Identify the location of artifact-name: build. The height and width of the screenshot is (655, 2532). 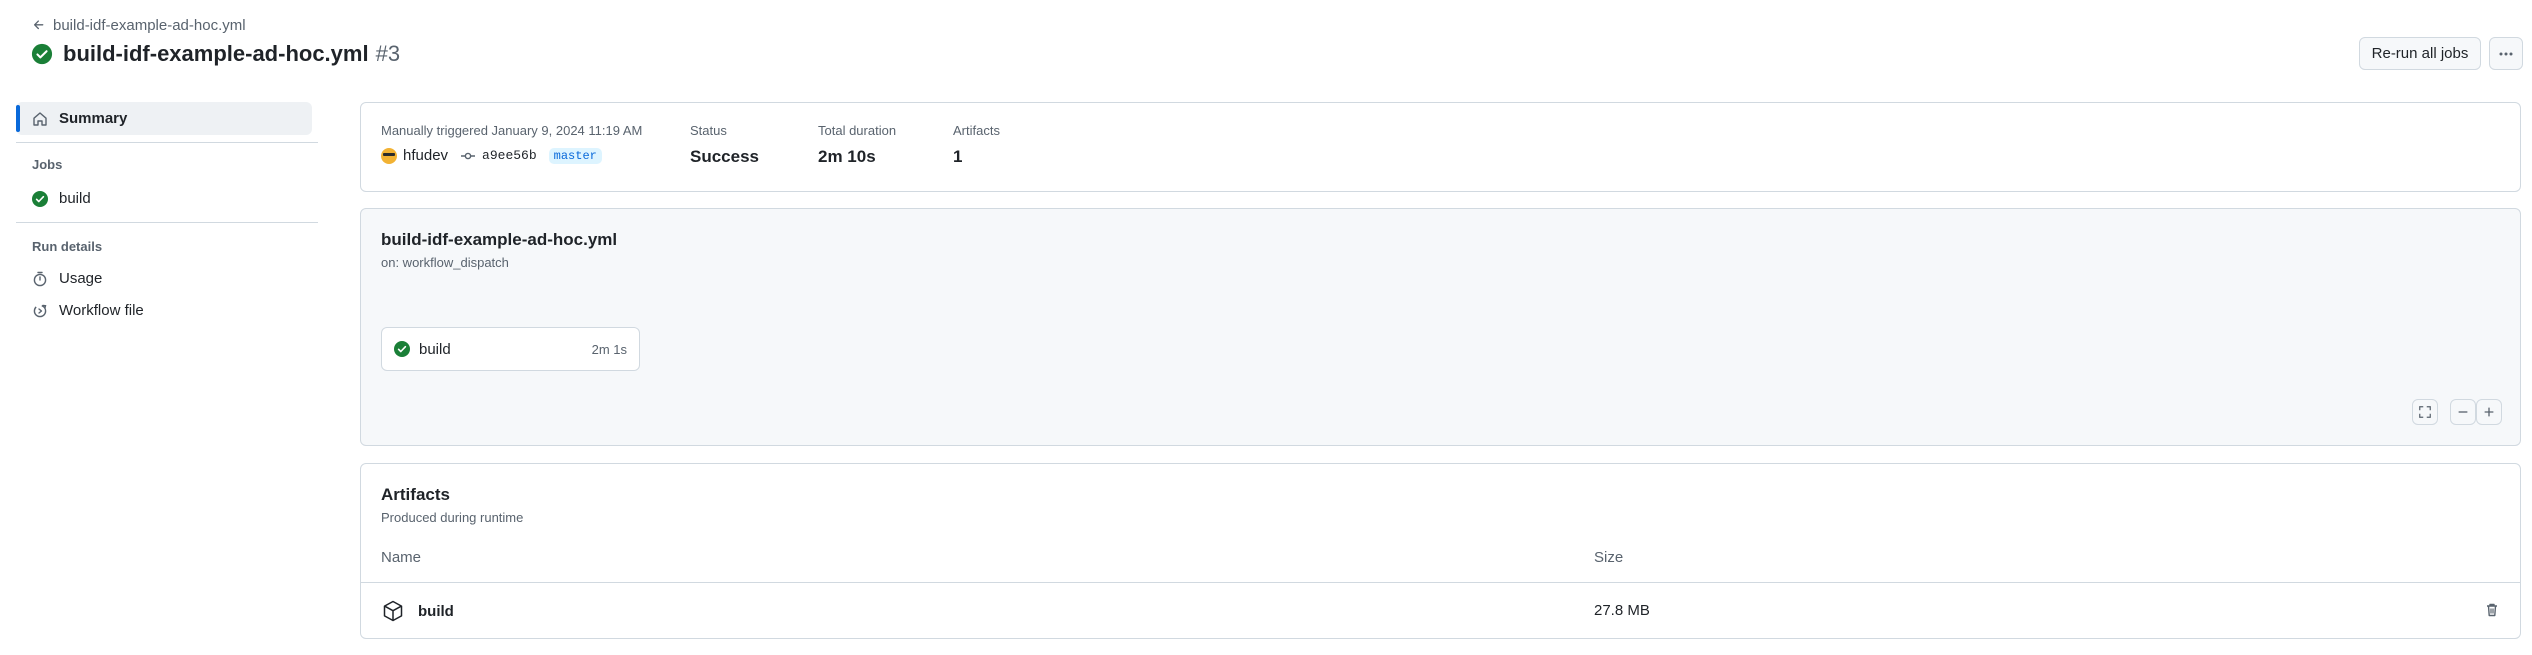
(436, 611).